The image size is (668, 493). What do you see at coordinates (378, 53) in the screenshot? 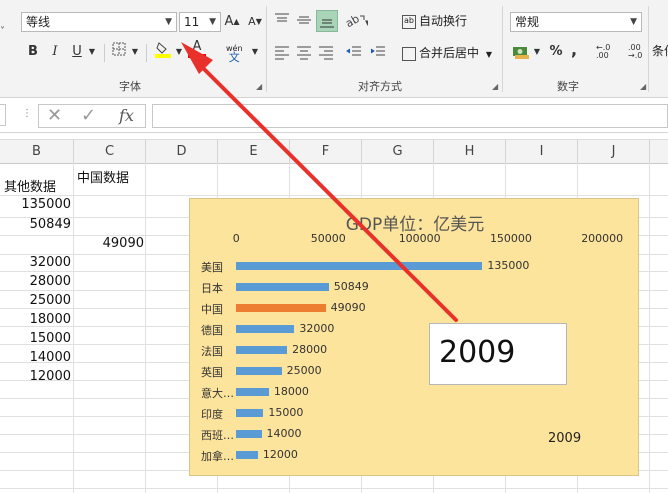
I see `increase-indent-icon` at bounding box center [378, 53].